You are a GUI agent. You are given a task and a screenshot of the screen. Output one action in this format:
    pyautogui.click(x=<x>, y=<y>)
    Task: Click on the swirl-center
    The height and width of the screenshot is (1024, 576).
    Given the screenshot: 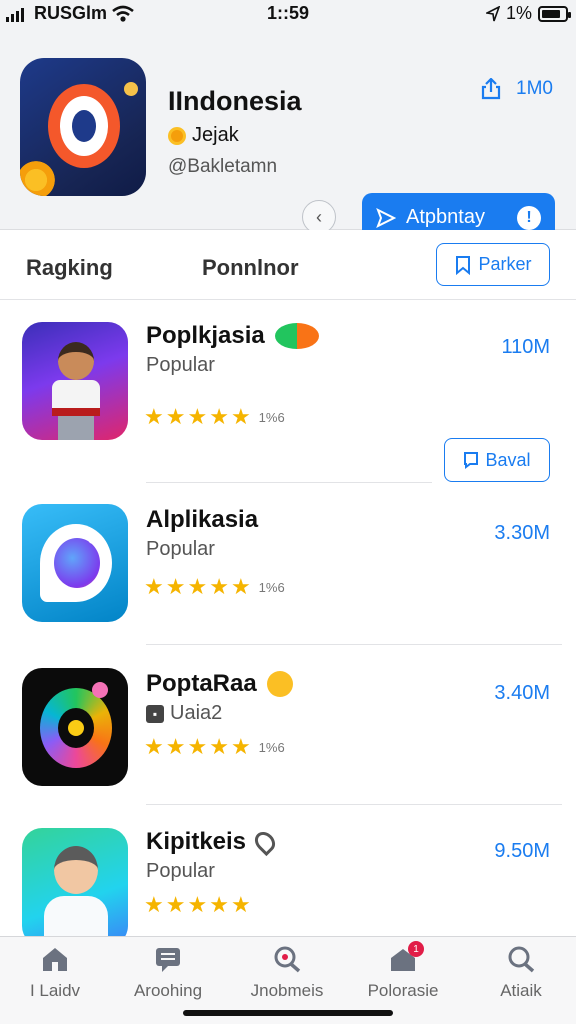 What is the action you would take?
    pyautogui.click(x=76, y=728)
    